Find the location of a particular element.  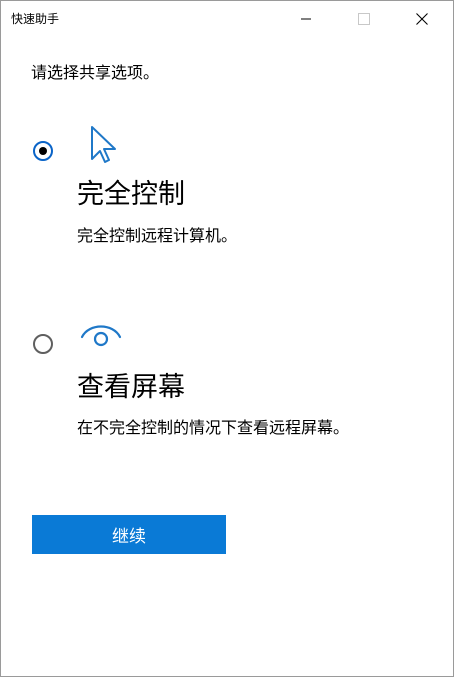

minimize-icon is located at coordinates (306, 19).